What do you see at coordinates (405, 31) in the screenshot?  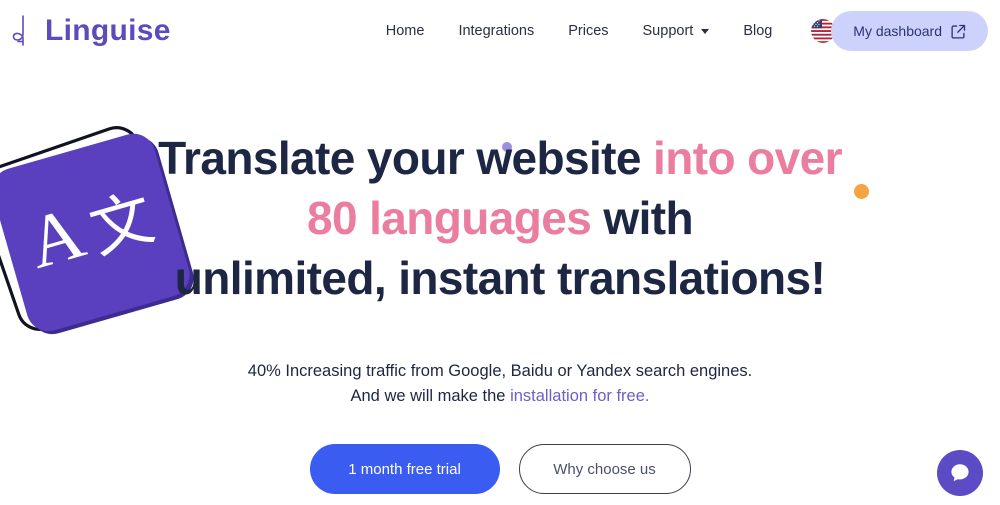 I see `nav-item-home: Home` at bounding box center [405, 31].